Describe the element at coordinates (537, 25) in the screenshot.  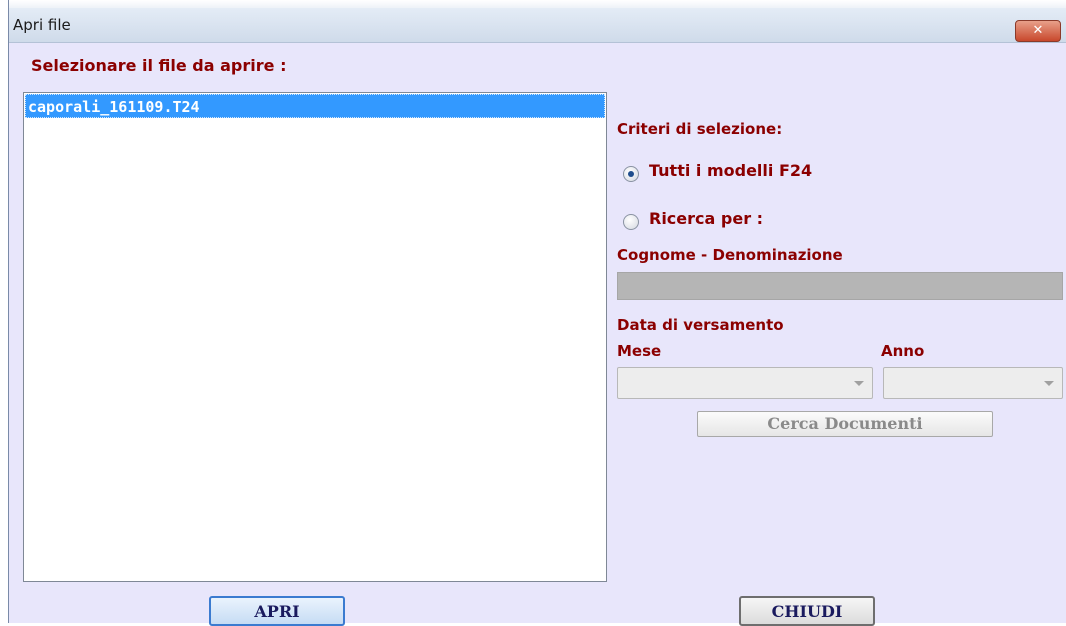
I see `title-bar: Apri file ✕` at that location.